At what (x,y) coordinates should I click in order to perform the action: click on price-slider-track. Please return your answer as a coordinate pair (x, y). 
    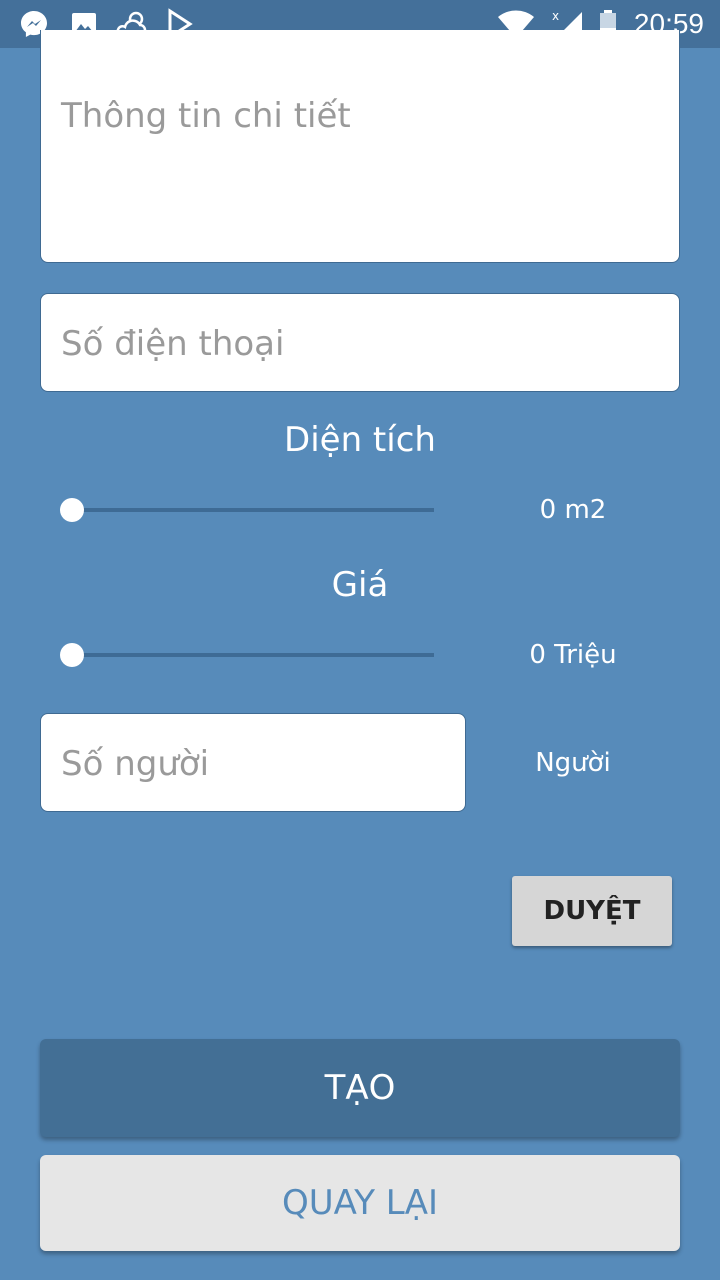
    Looking at the image, I should click on (252, 655).